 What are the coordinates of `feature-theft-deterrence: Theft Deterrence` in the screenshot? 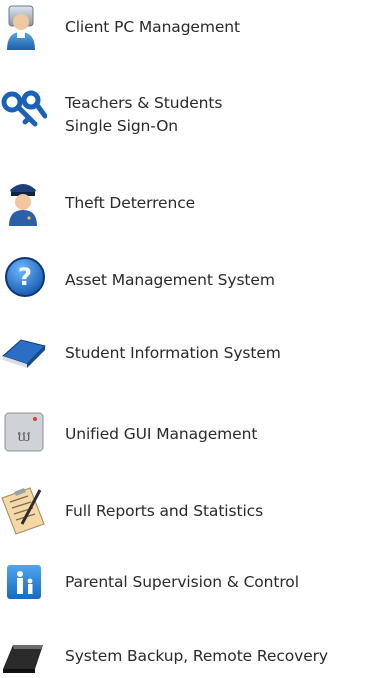 It's located at (184, 203).